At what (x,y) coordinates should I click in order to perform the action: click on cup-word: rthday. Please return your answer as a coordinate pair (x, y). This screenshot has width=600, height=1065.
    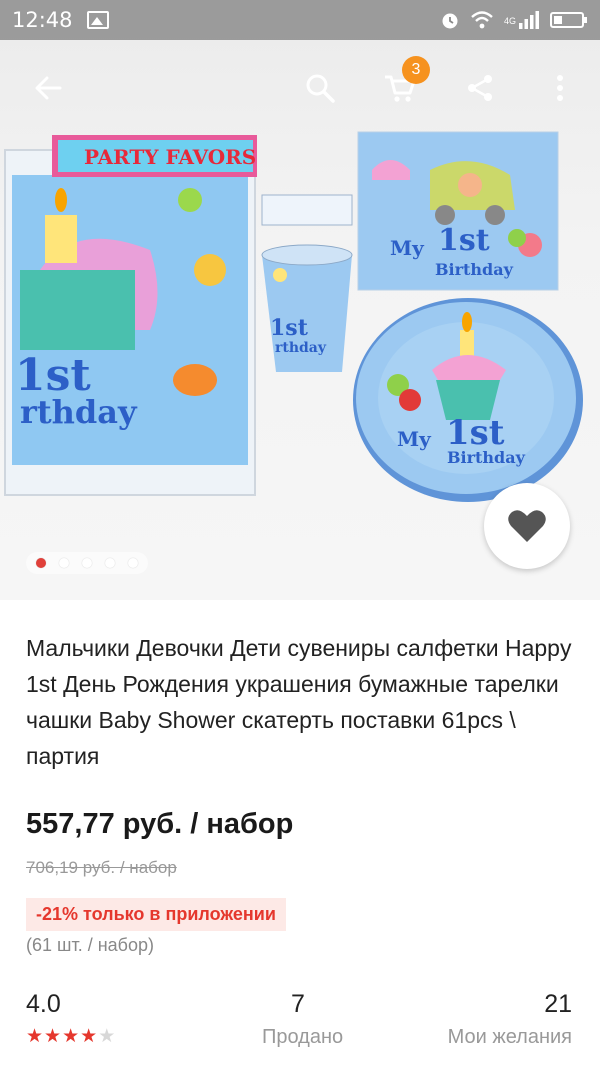
    Looking at the image, I should click on (301, 348).